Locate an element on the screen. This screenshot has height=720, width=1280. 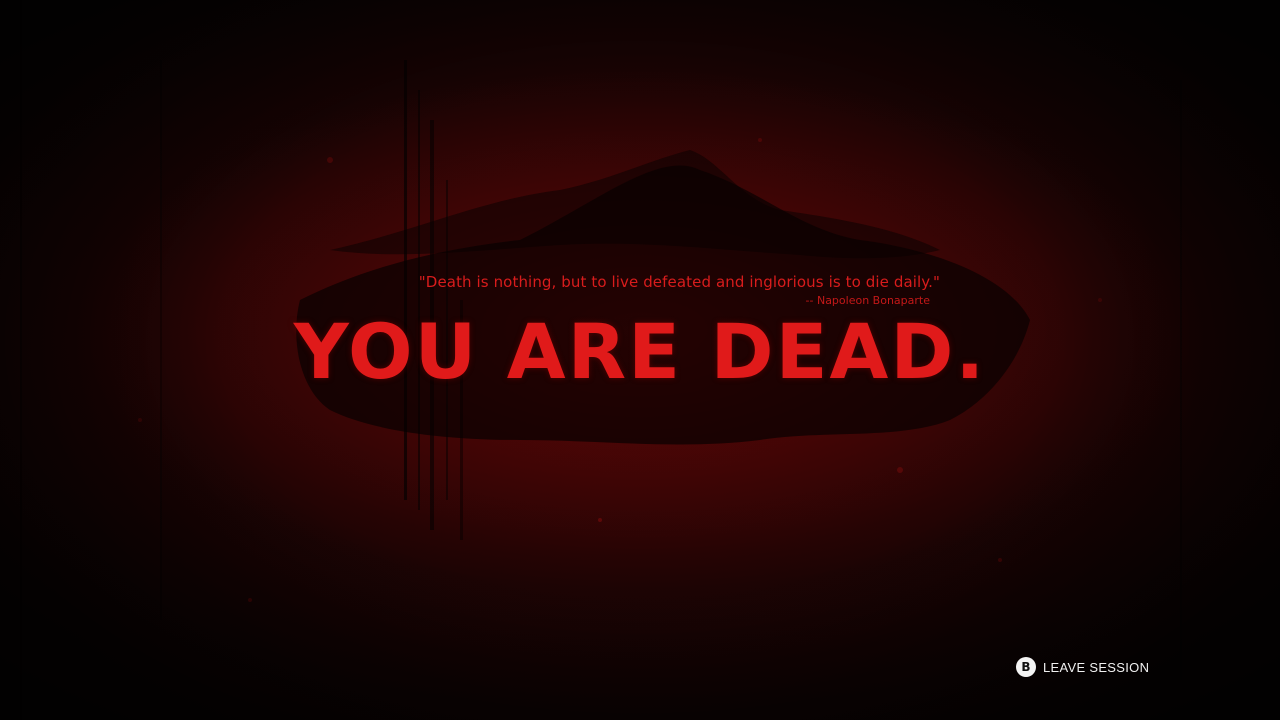
b-button-icon: B is located at coordinates (1026, 667).